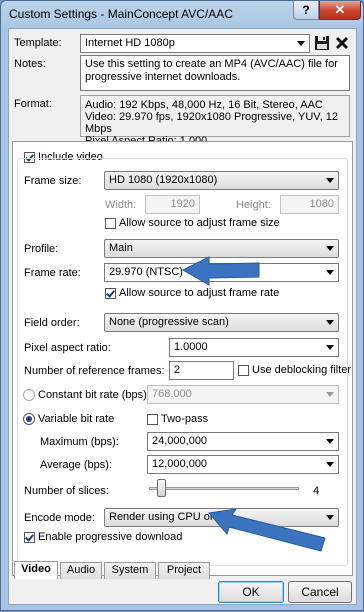 The height and width of the screenshot is (612, 364). I want to click on allow-frame-size-label: Allow source to adjust frame size, so click(199, 223).